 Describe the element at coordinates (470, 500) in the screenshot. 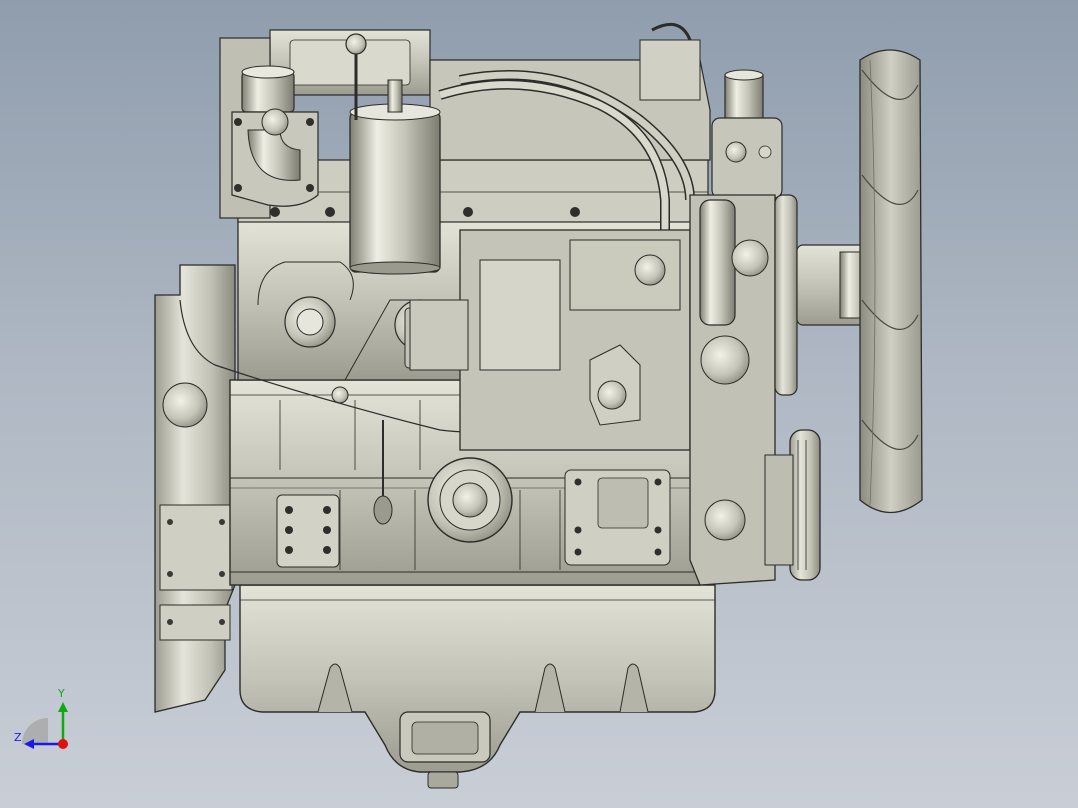

I see `oil-filter` at that location.